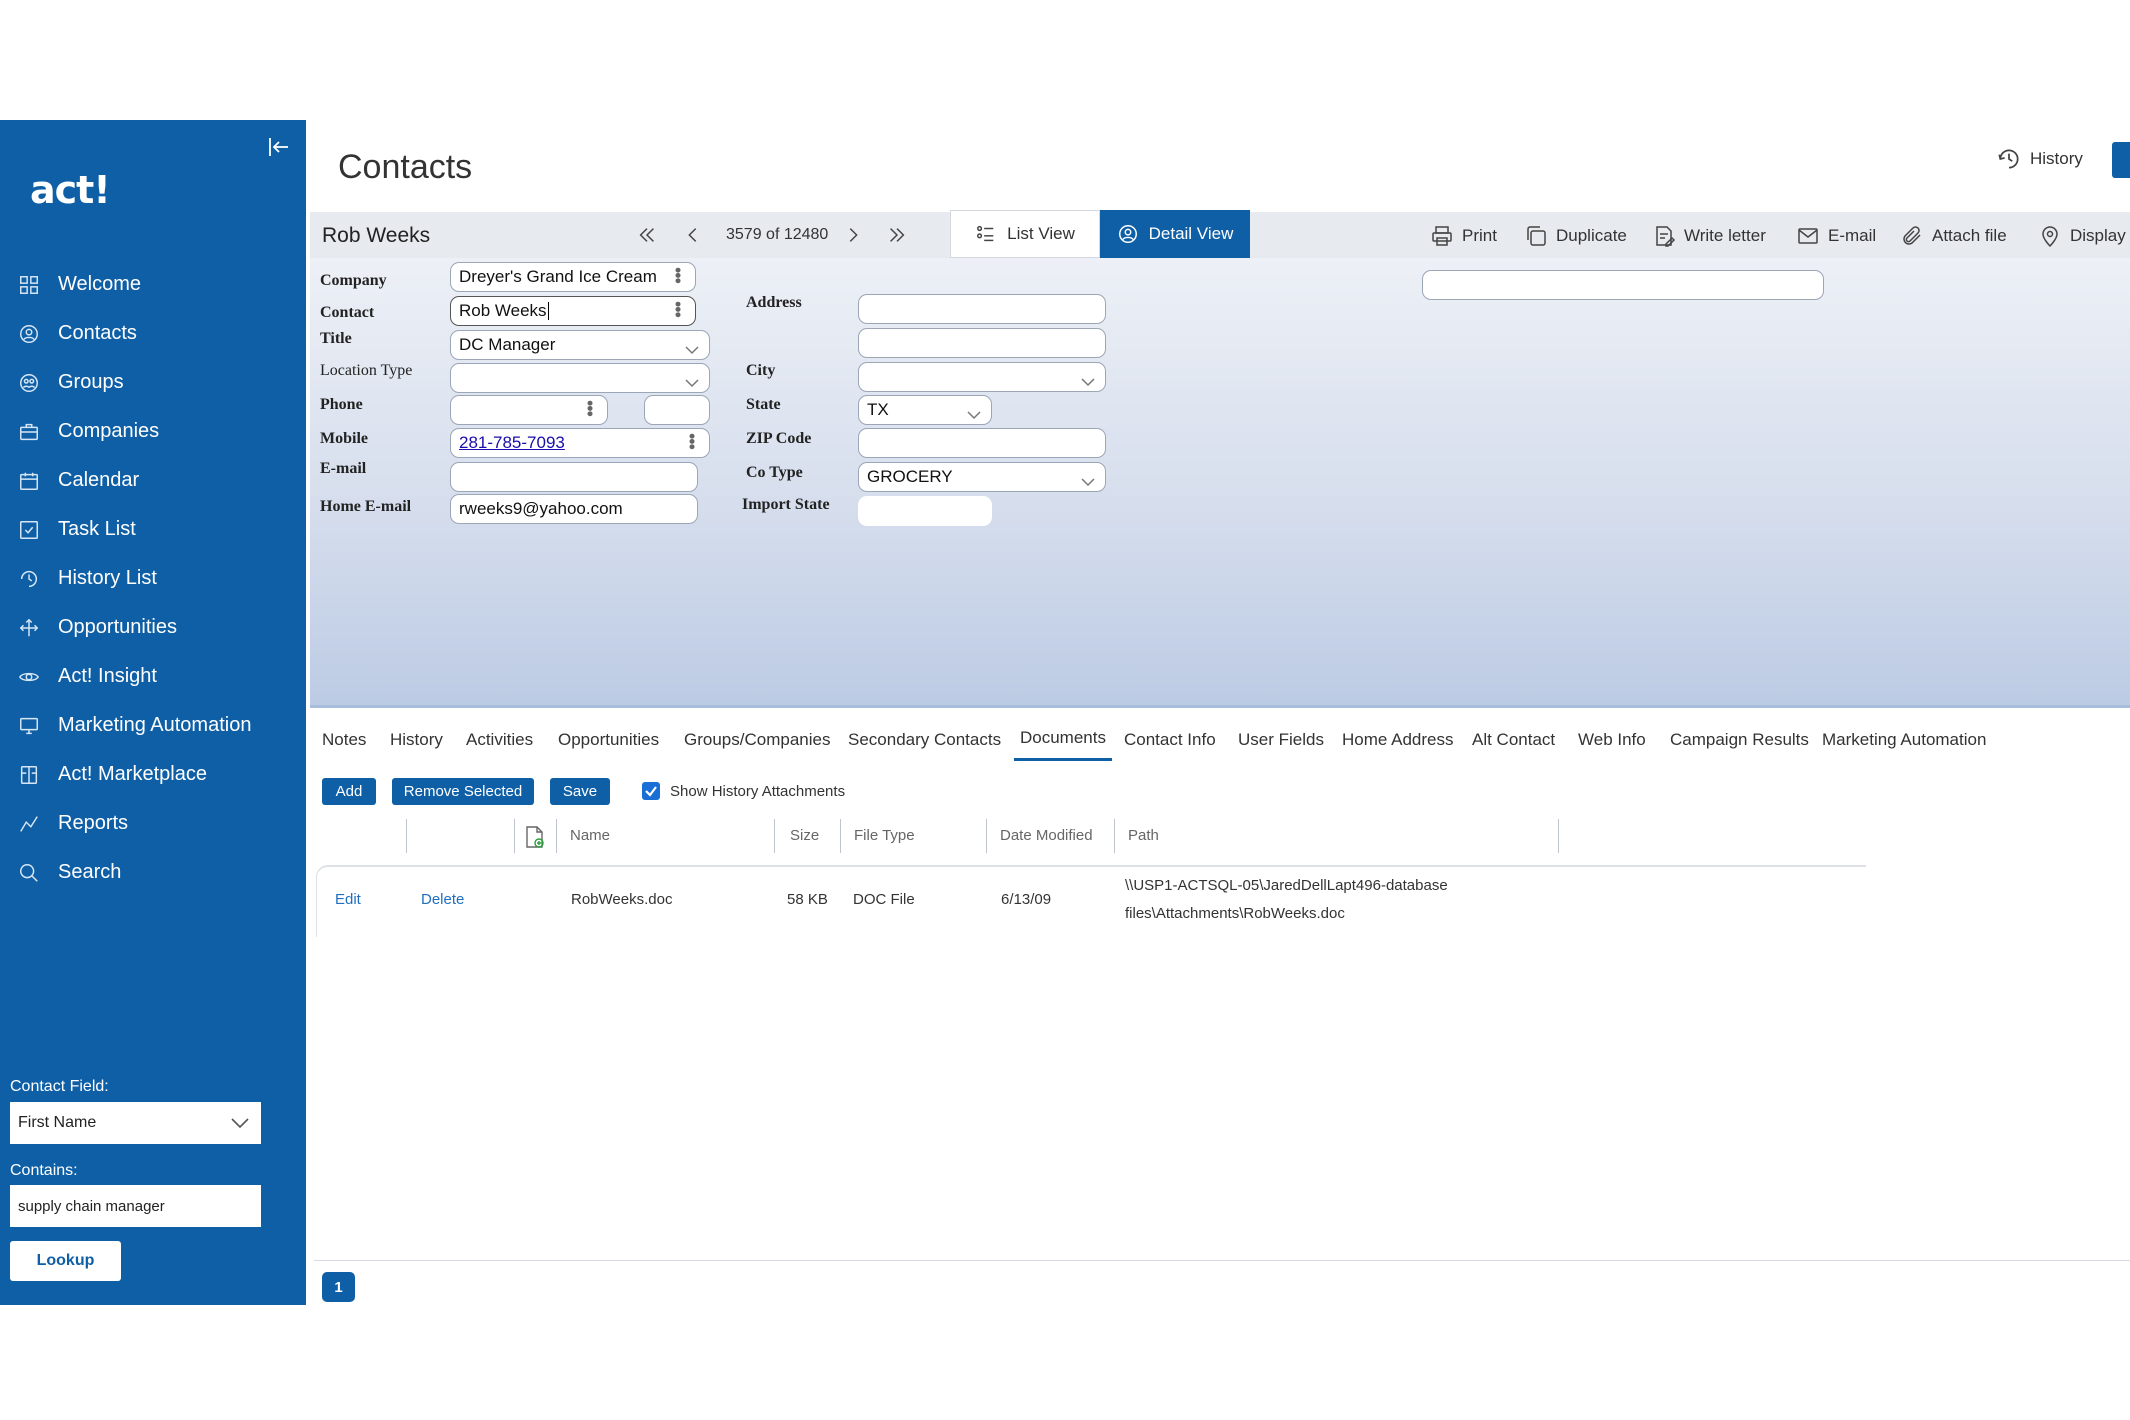 This screenshot has width=2130, height=1420. Describe the element at coordinates (1398, 740) in the screenshot. I see `tab-home-address: Home Address` at that location.